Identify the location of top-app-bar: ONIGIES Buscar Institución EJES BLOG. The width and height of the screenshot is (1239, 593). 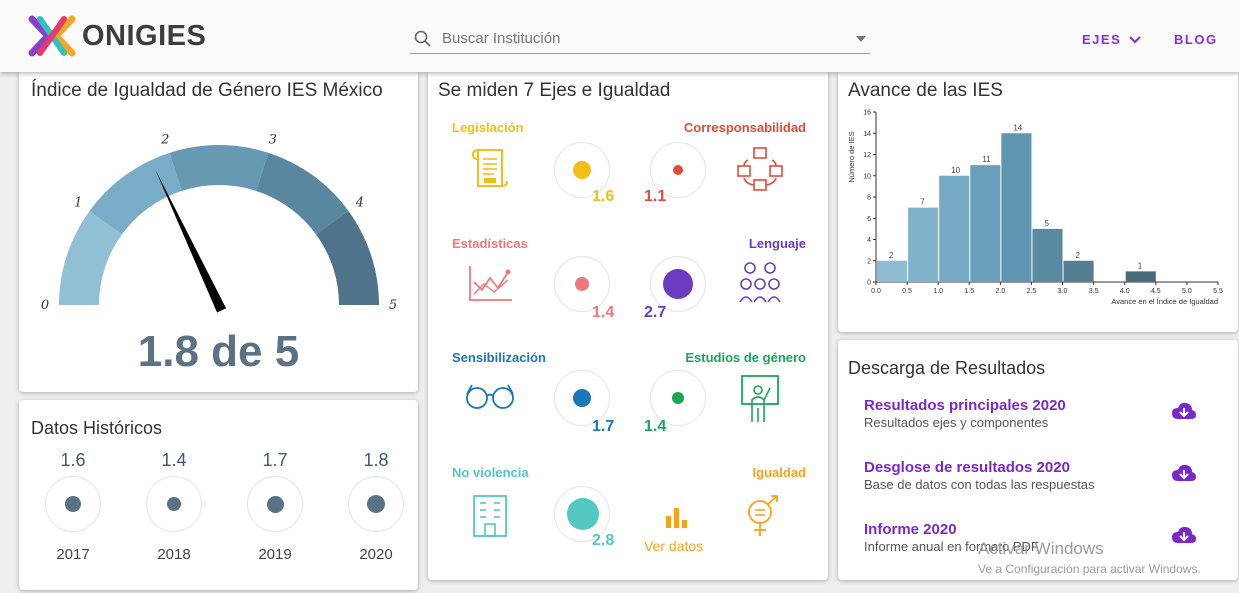
(619, 36).